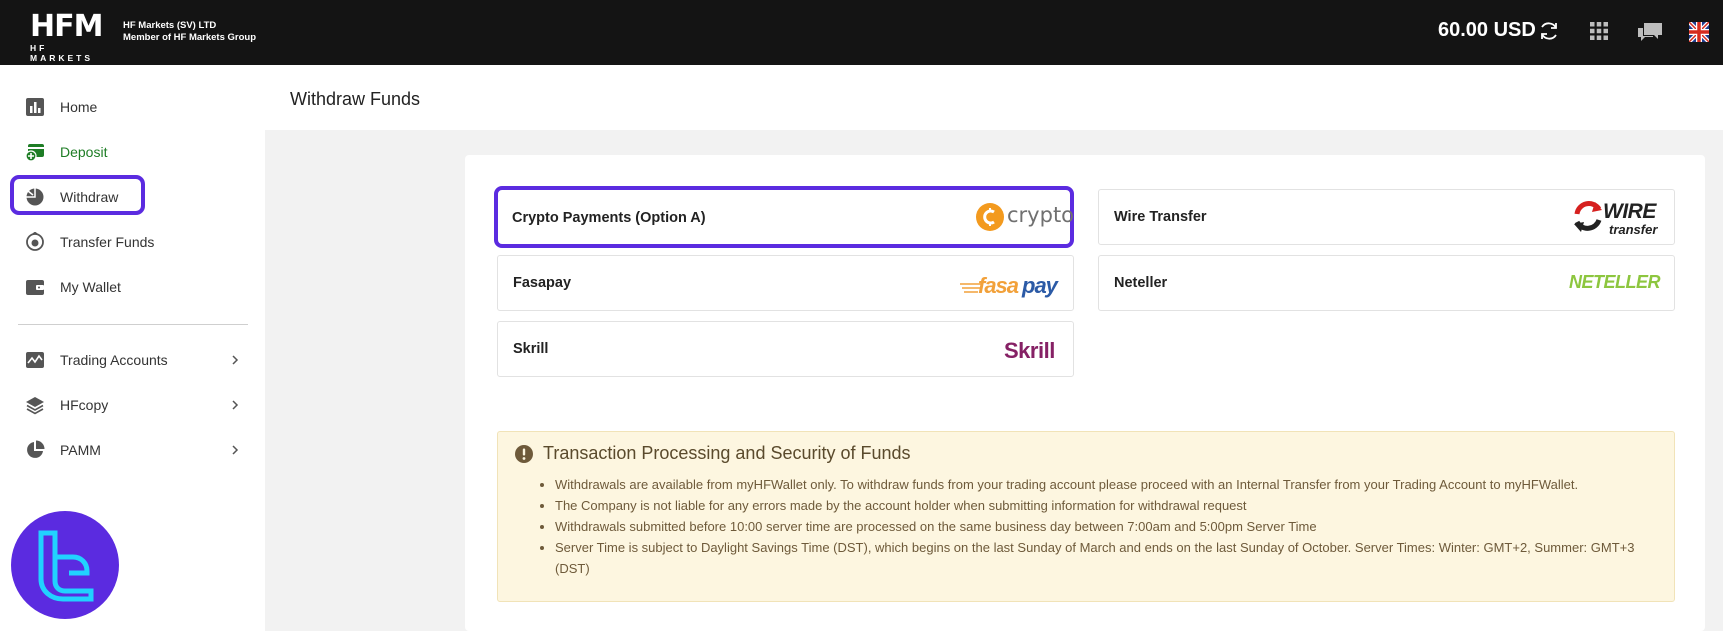 This screenshot has width=1723, height=631. I want to click on watermark-badge-logo, so click(65, 565).